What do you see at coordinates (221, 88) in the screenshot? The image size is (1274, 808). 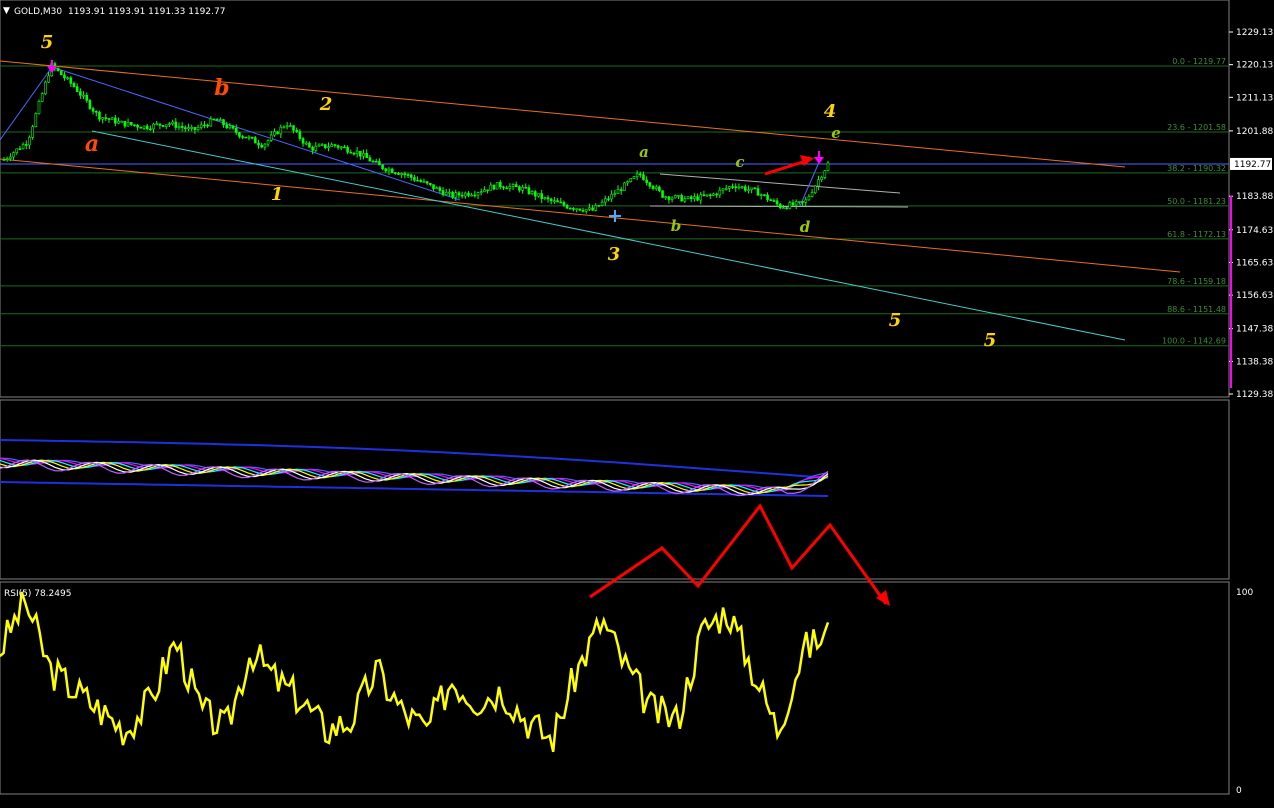 I see `wave-label: b` at bounding box center [221, 88].